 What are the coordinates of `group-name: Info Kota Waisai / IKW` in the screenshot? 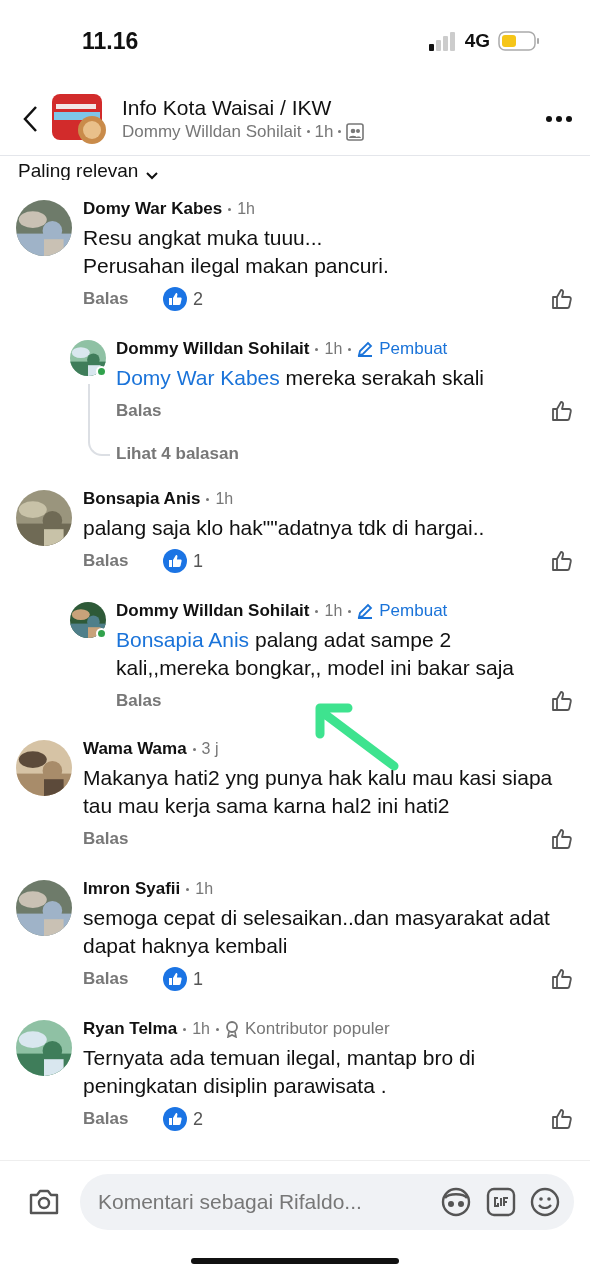 It's located at (327, 107).